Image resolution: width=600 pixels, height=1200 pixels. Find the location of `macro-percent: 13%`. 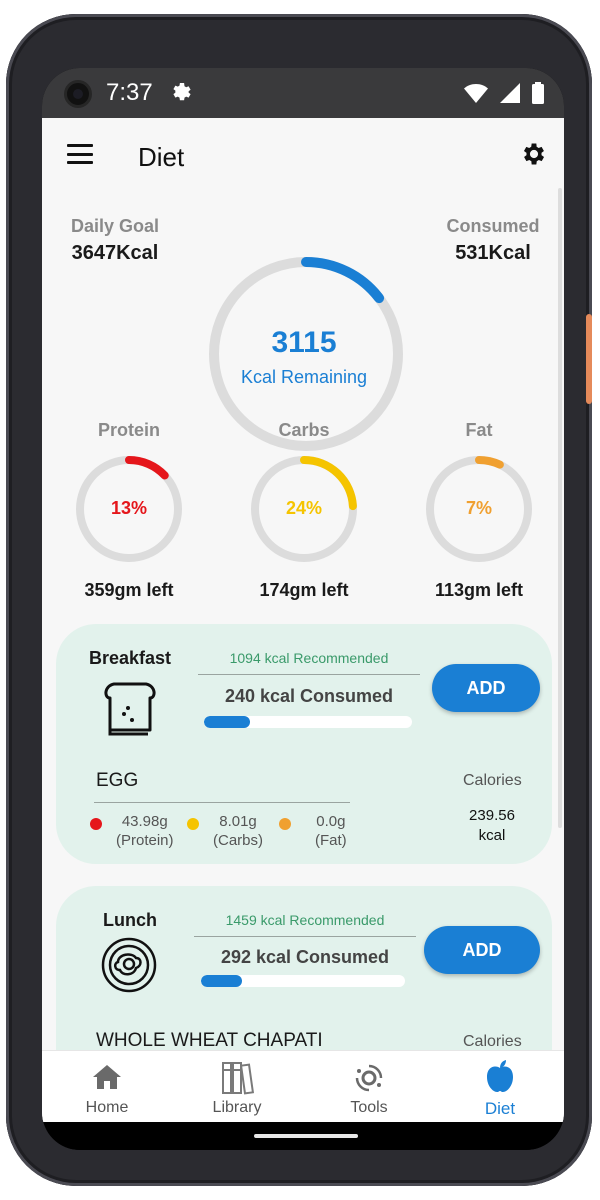

macro-percent: 13% is located at coordinates (129, 508).